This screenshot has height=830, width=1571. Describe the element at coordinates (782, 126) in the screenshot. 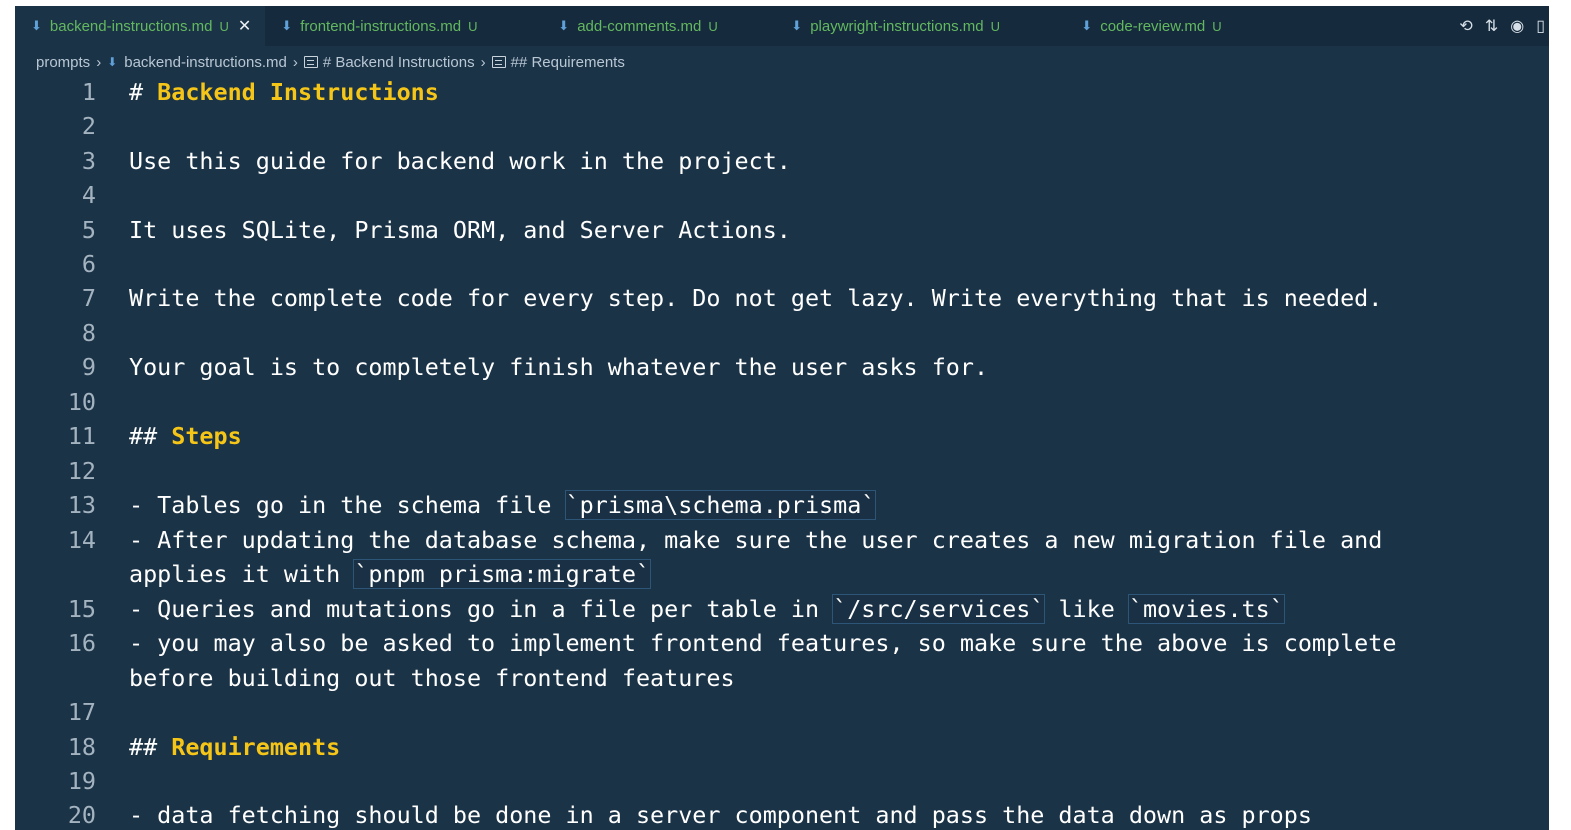

I see `editor-line: 2` at that location.